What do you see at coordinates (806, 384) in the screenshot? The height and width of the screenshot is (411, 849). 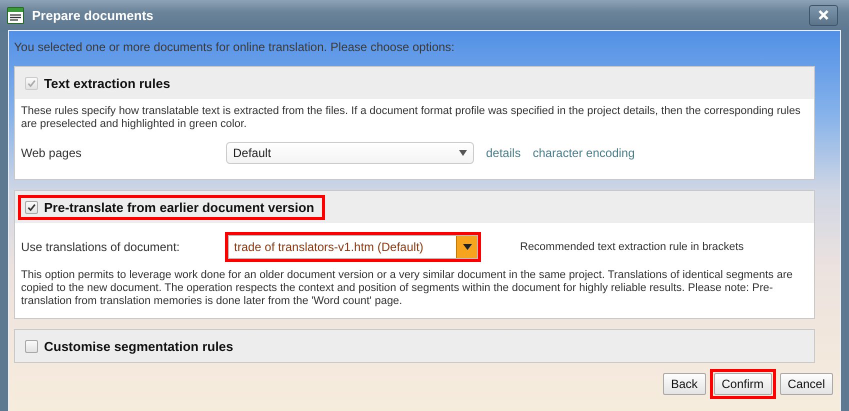 I see `dialog-button: Cancel` at bounding box center [806, 384].